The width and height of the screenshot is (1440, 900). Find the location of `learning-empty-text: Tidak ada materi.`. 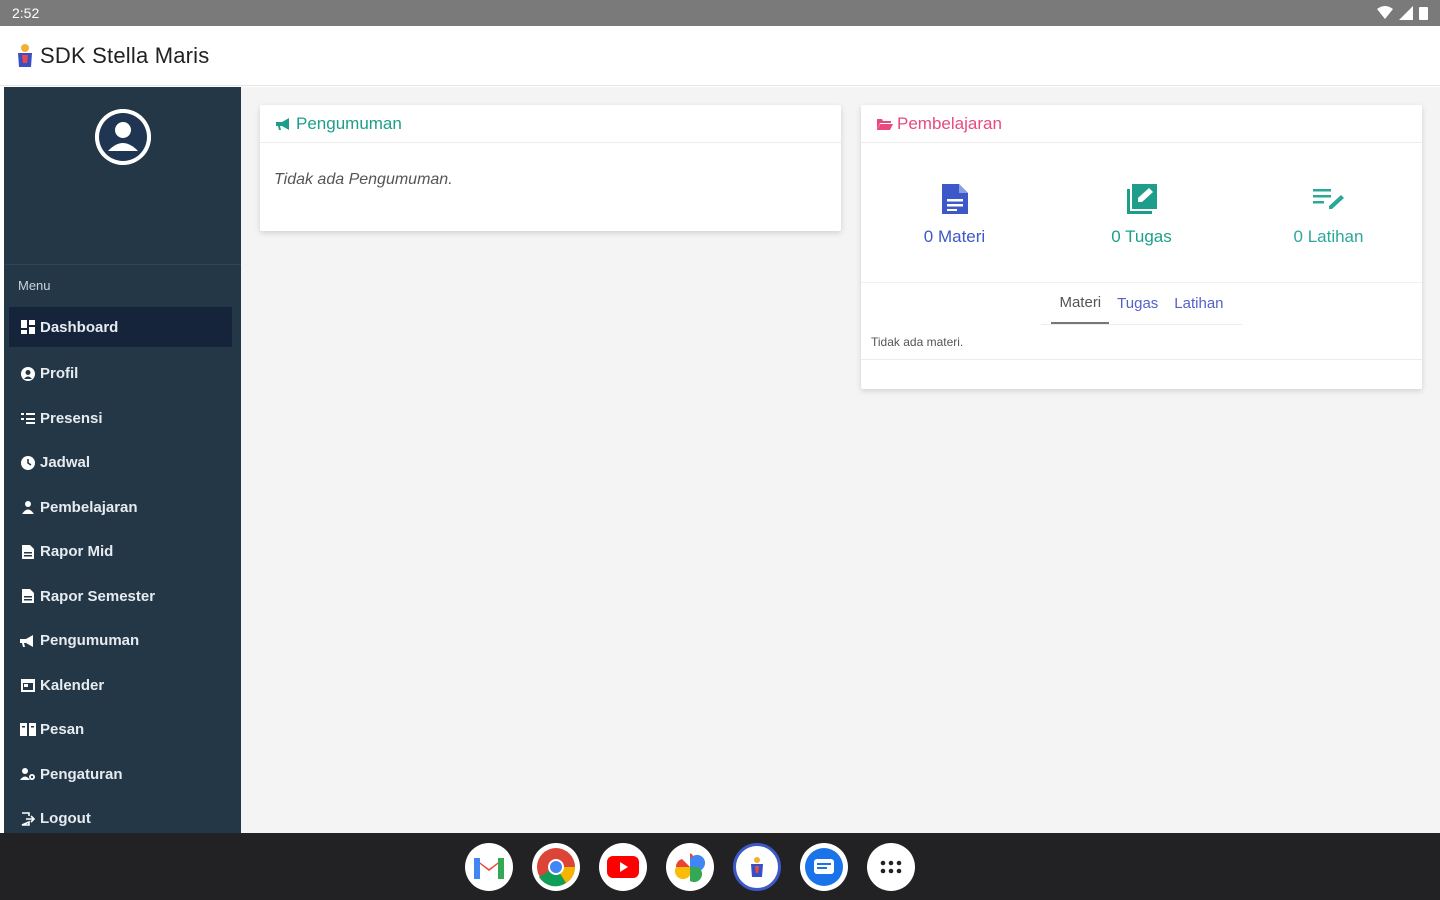

learning-empty-text: Tidak ada materi. is located at coordinates (1141, 342).